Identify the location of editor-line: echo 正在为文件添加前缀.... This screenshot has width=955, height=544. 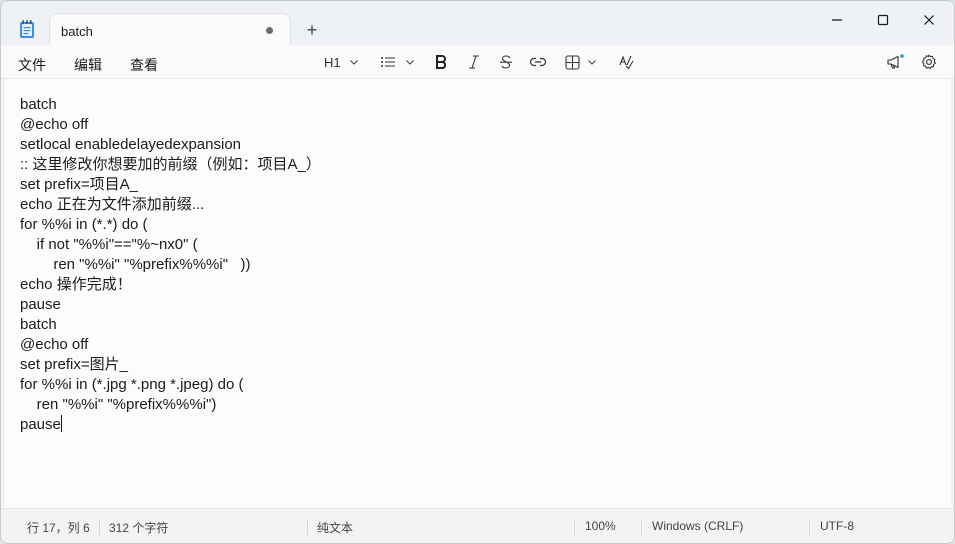
(112, 204).